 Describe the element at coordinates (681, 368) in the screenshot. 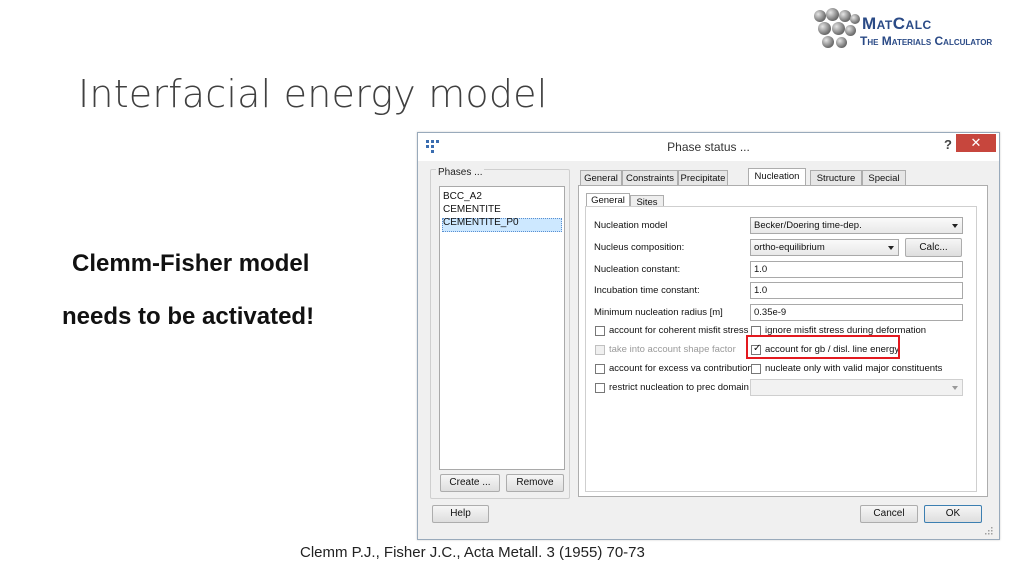

I see `checkbox-label: account for excess va contribution` at that location.